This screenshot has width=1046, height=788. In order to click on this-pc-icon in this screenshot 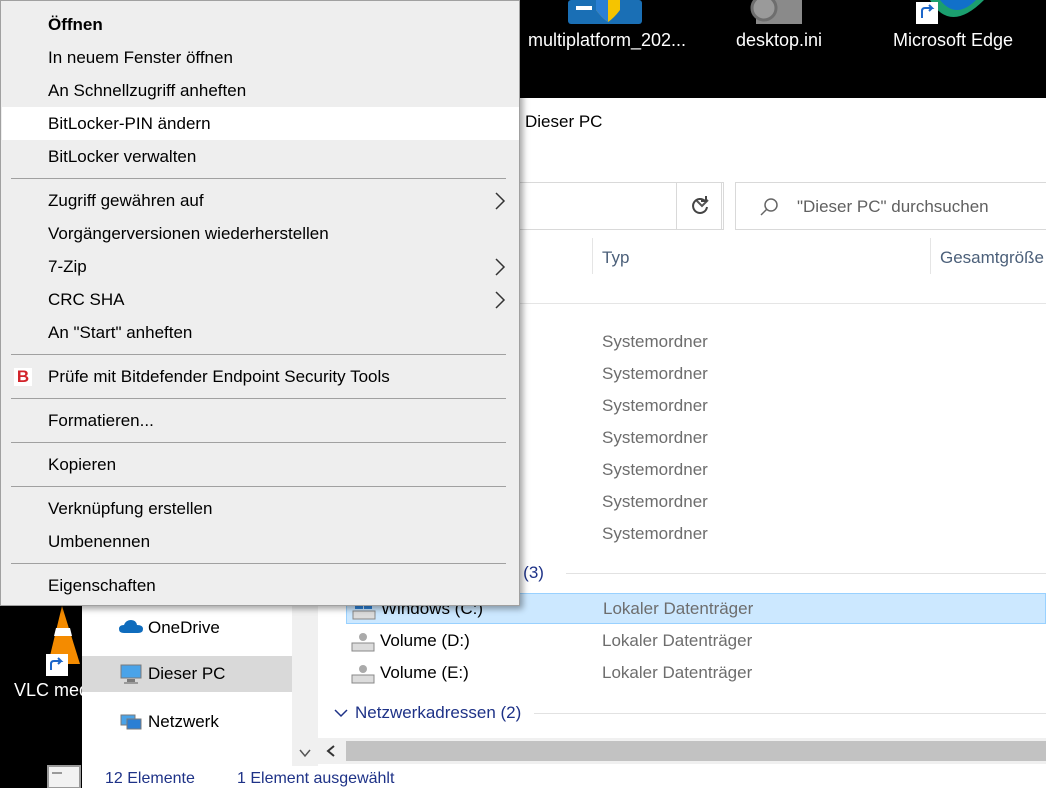, I will do `click(131, 674)`.